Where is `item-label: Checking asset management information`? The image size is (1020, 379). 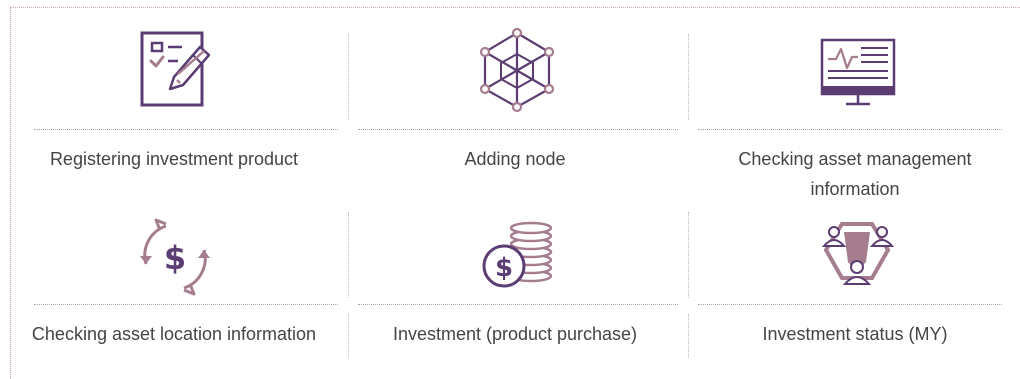
item-label: Checking asset management information is located at coordinates (855, 174).